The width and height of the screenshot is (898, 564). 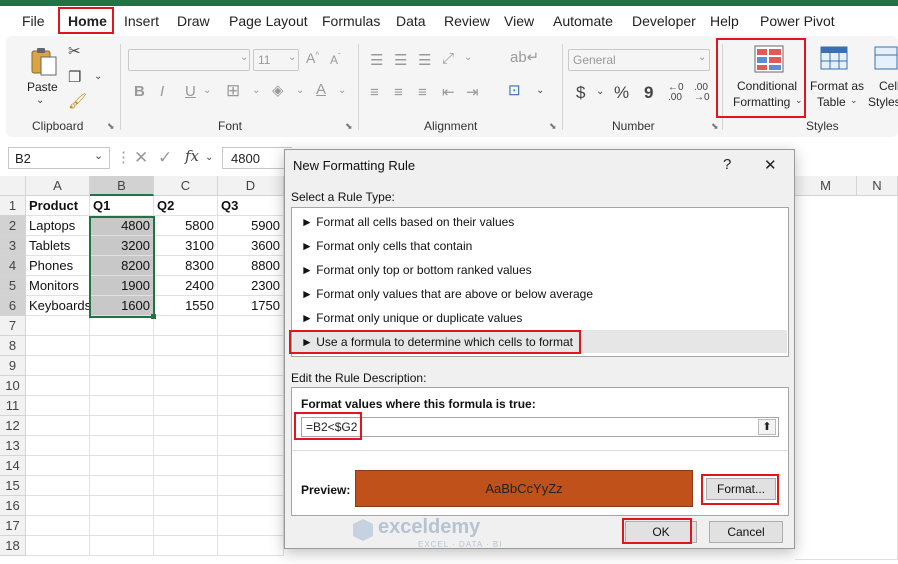 I want to click on header-cell: Q1, so click(x=122, y=206).